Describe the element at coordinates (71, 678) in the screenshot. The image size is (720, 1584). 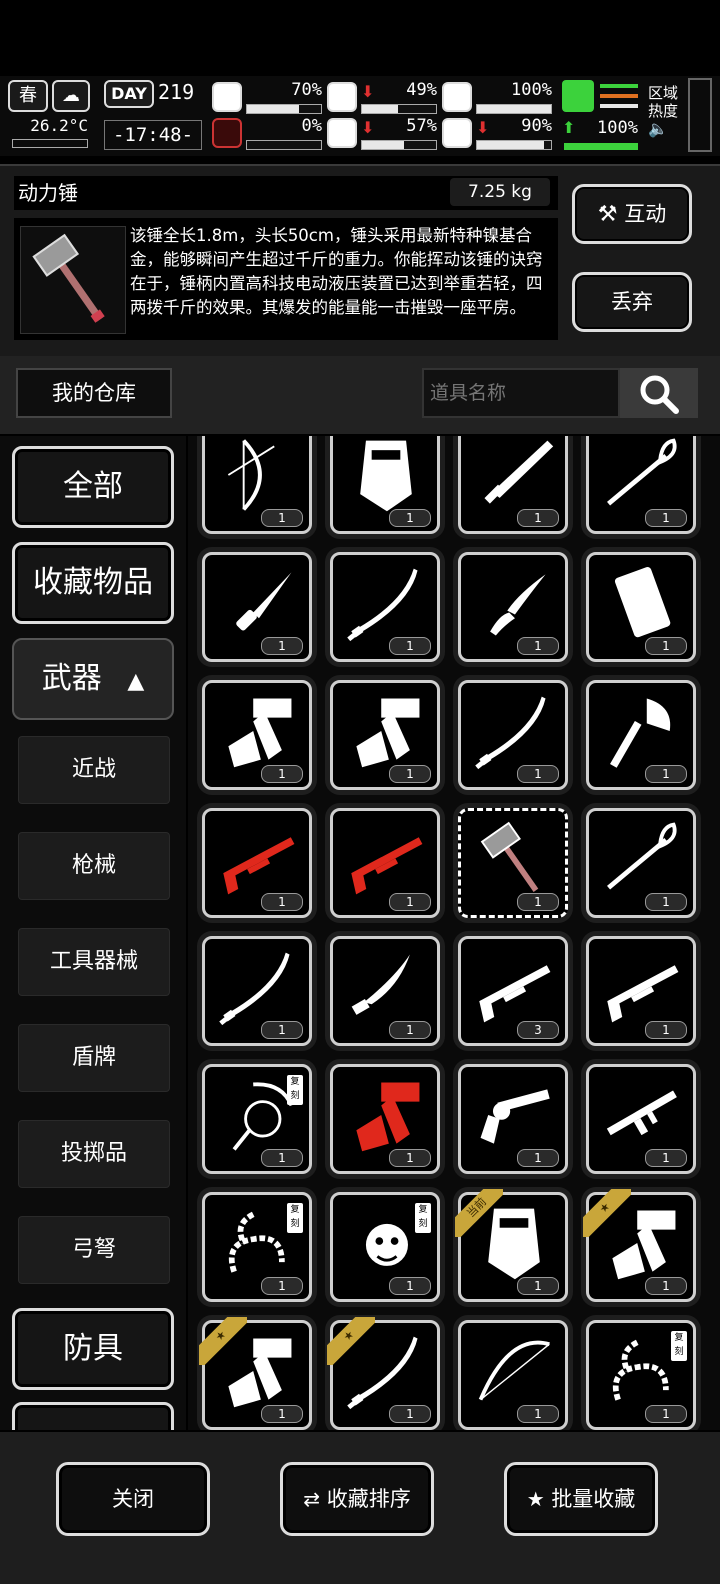
I see `category-weapons-label: 武器` at that location.